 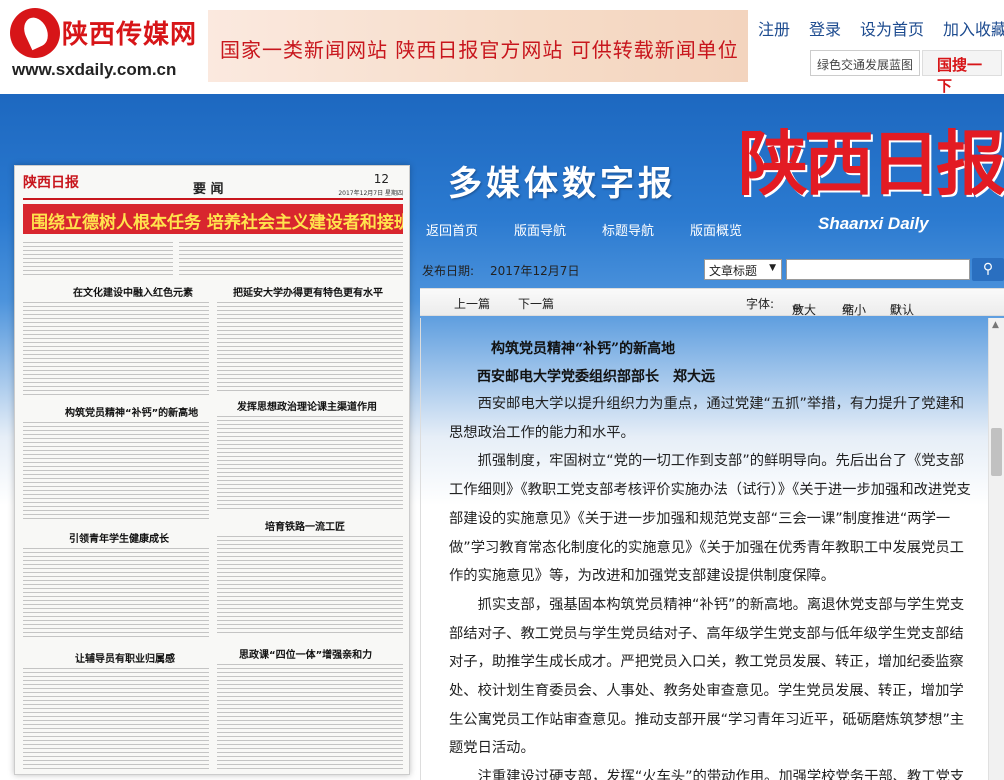 What do you see at coordinates (596, 377) in the screenshot?
I see `article-author: 西安邮电大学党委组织部部长 郑大远` at bounding box center [596, 377].